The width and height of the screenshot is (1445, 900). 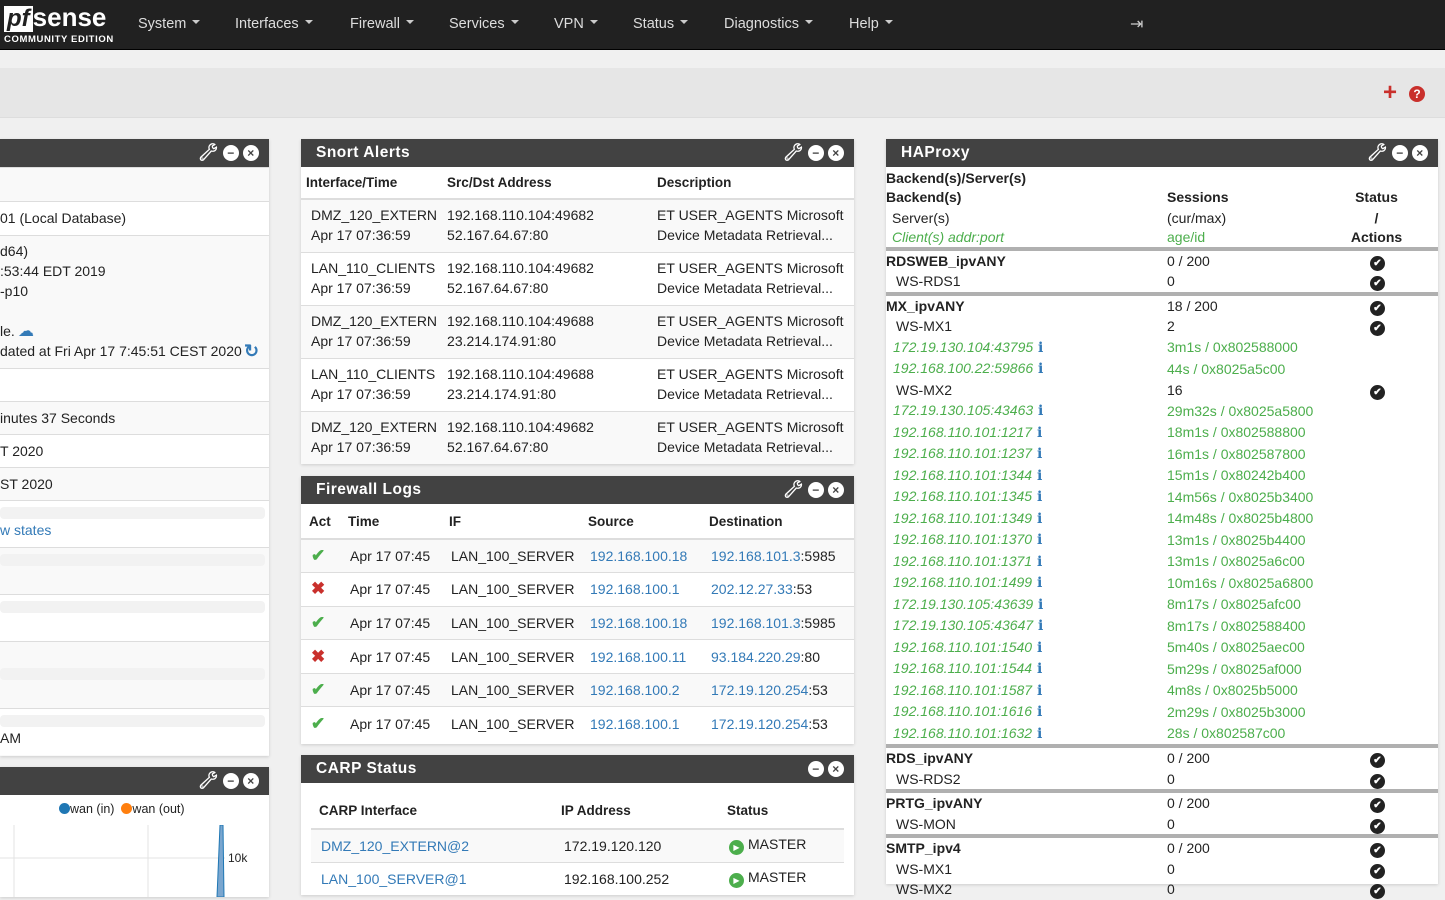 What do you see at coordinates (134, 530) in the screenshot?
I see `show-states-link: w states` at bounding box center [134, 530].